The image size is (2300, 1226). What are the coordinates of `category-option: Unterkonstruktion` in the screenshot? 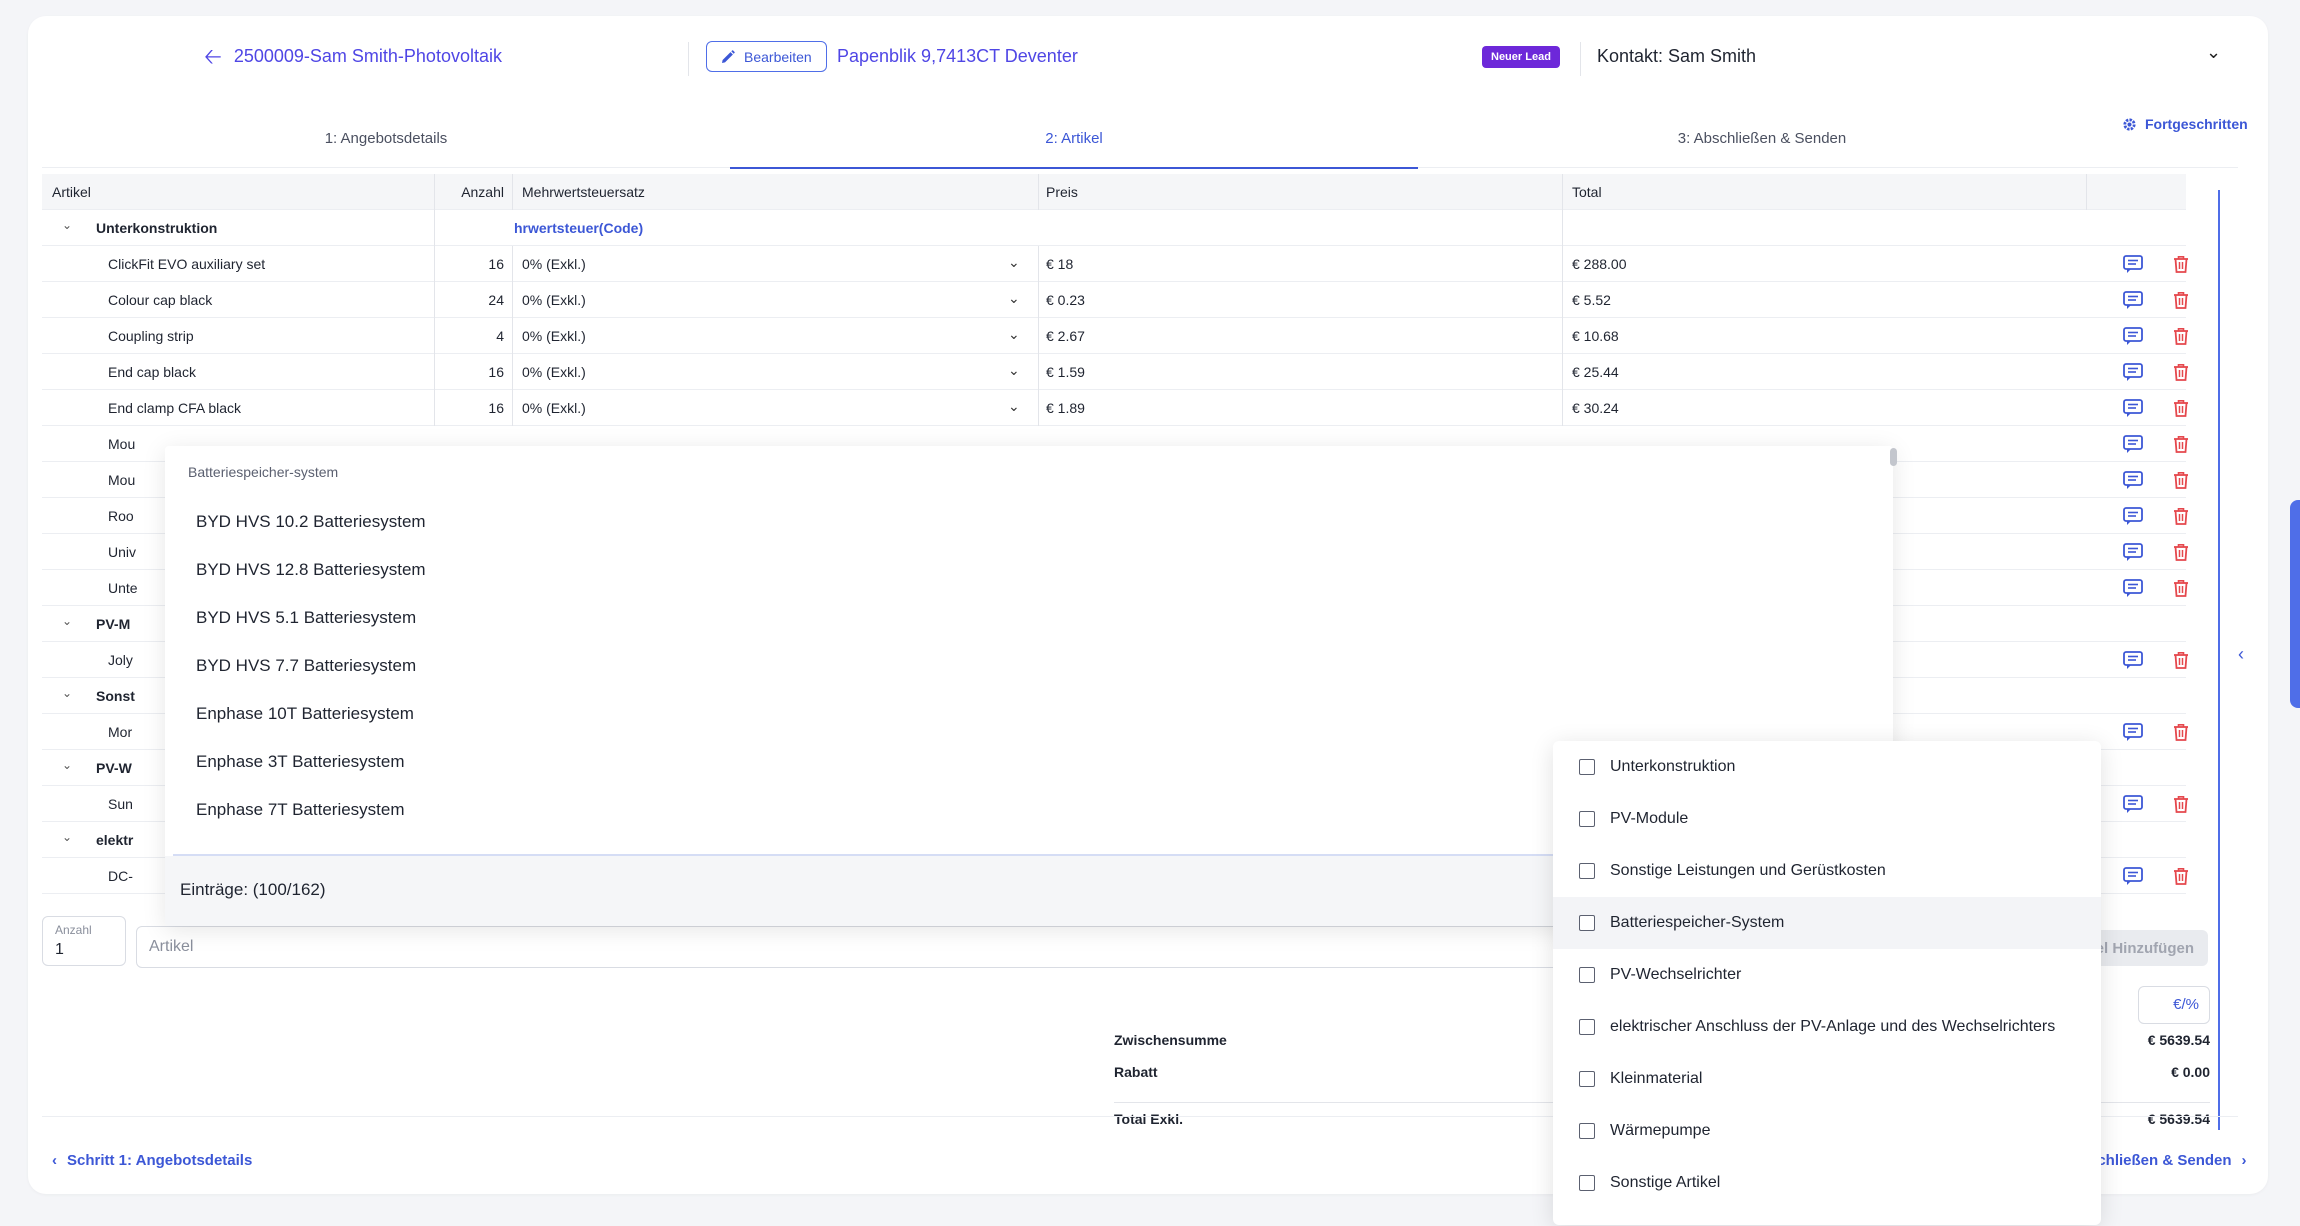 It's located at (1827, 767).